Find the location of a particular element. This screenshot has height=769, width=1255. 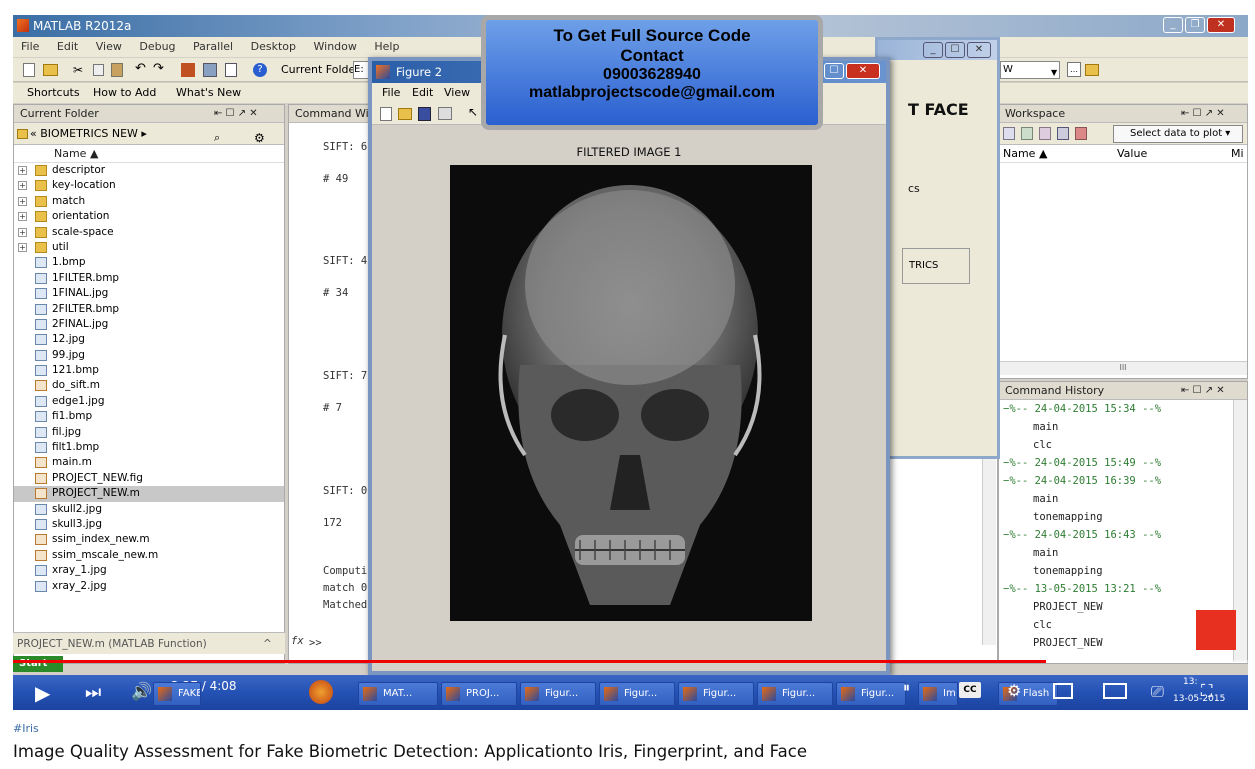

fig-menu-edit: Edit is located at coordinates (422, 93).